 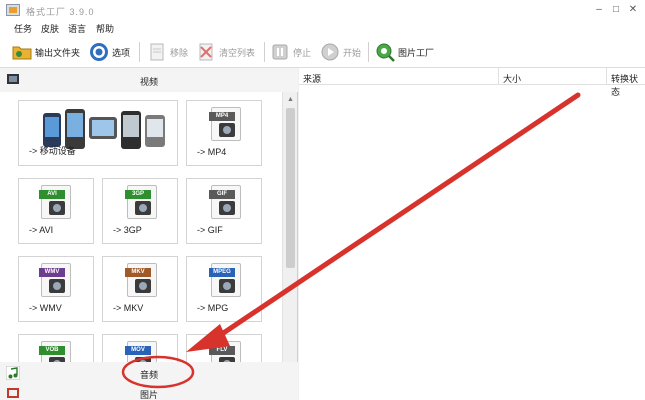 I want to click on window-title: 格式工厂 3.9.0, so click(x=60, y=12).